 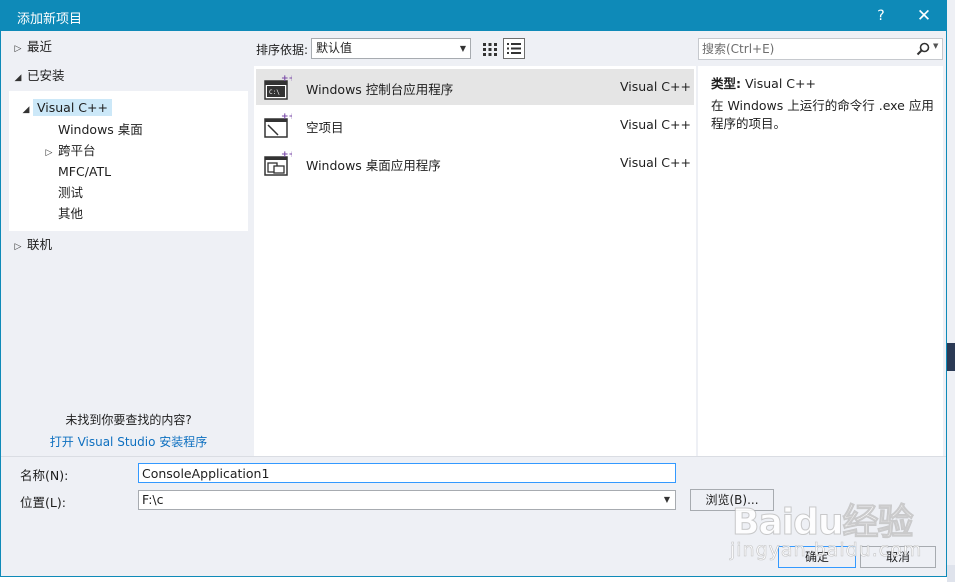 I want to click on tree-item-recent: ▷ 最近, so click(x=30, y=46).